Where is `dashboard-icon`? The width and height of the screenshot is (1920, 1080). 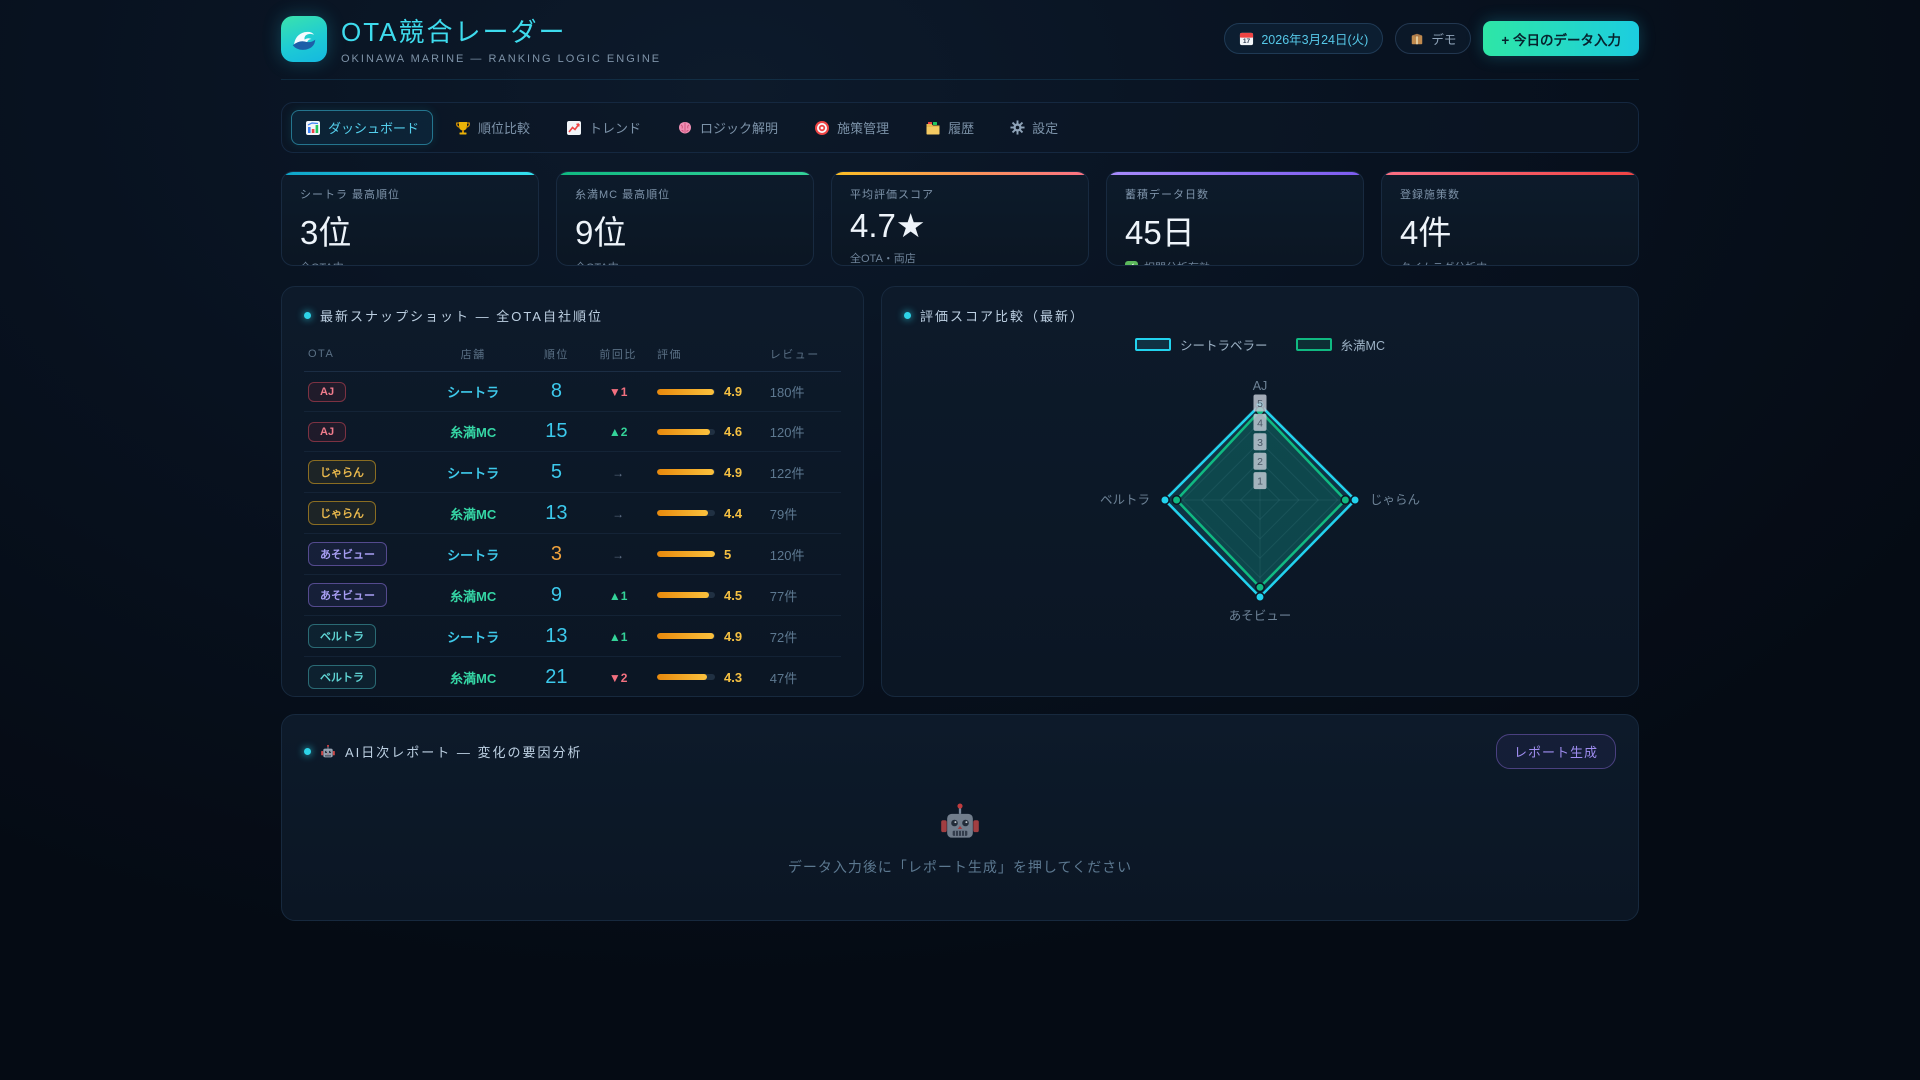 dashboard-icon is located at coordinates (313, 128).